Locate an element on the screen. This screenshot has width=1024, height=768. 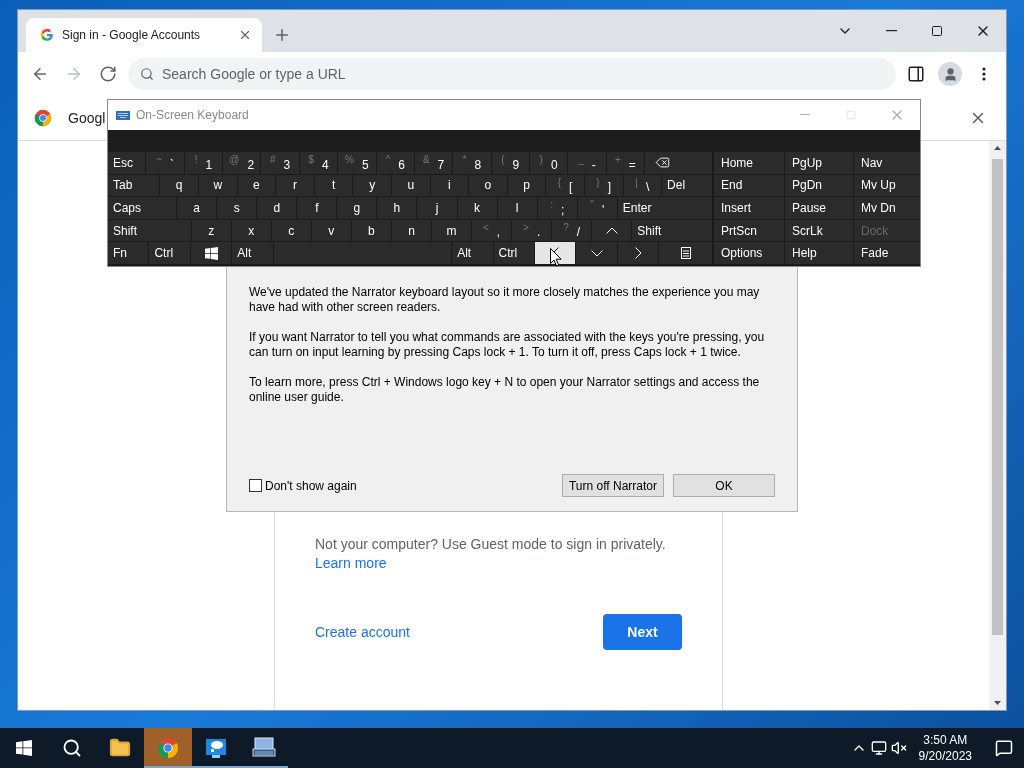
keyboard-key: ) 0 is located at coordinates (548, 163).